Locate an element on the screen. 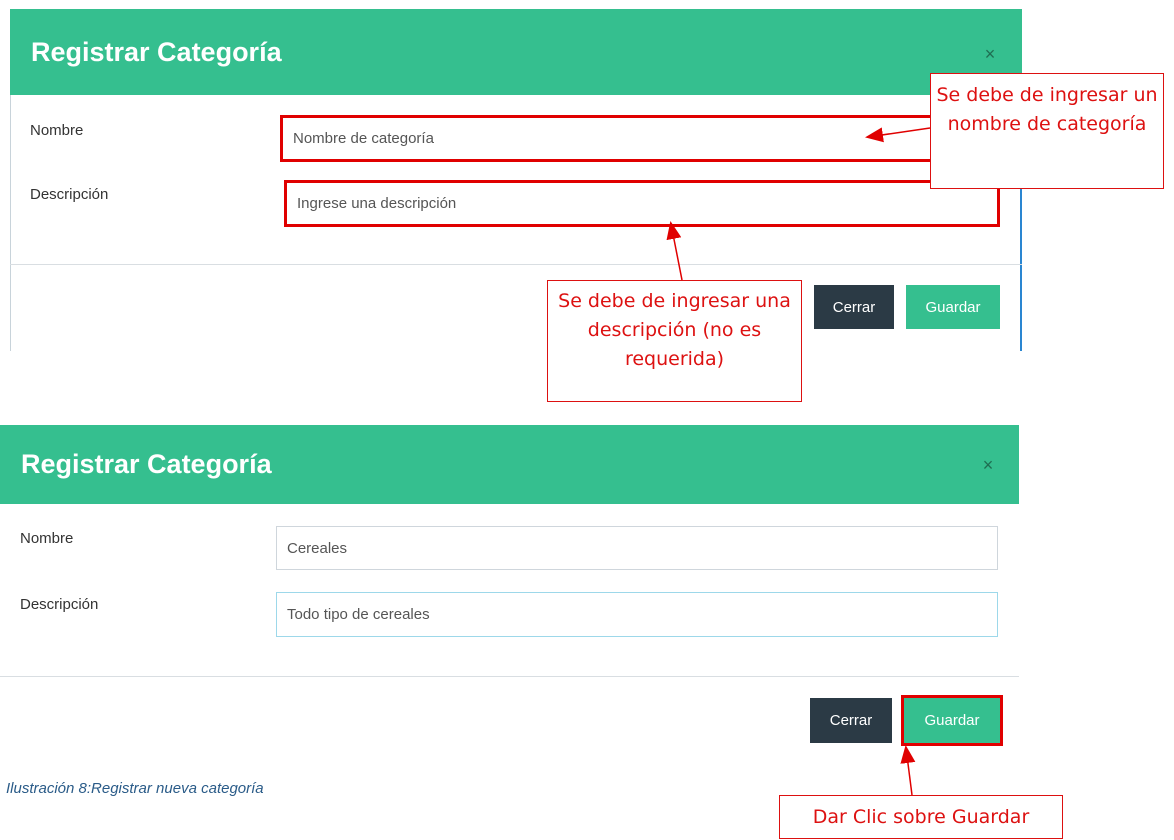 The image size is (1174, 840). arrow-to-guardar is located at coordinates (908, 770).